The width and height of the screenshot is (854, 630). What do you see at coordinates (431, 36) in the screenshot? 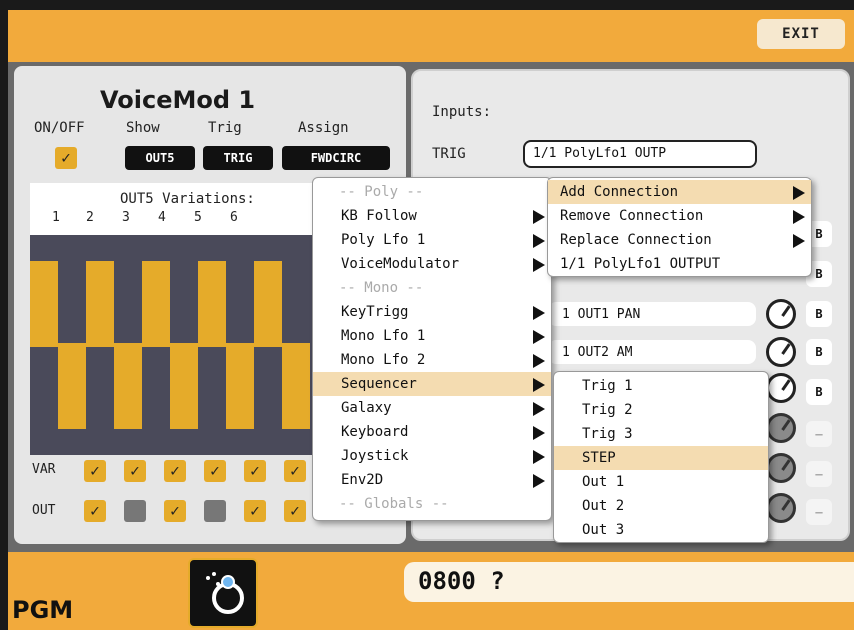
I see `top-bar` at bounding box center [431, 36].